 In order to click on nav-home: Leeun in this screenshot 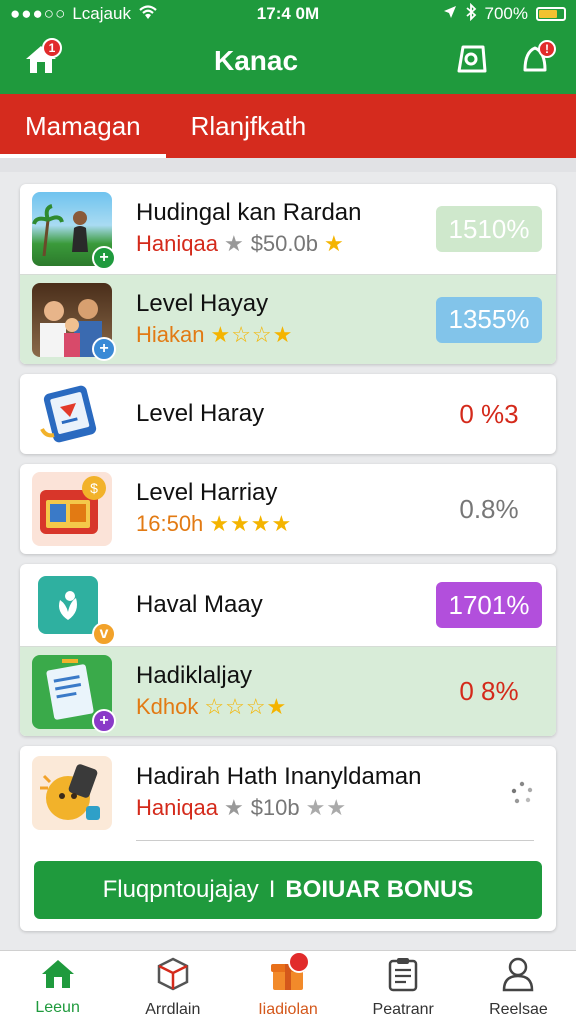, I will do `click(57, 987)`.